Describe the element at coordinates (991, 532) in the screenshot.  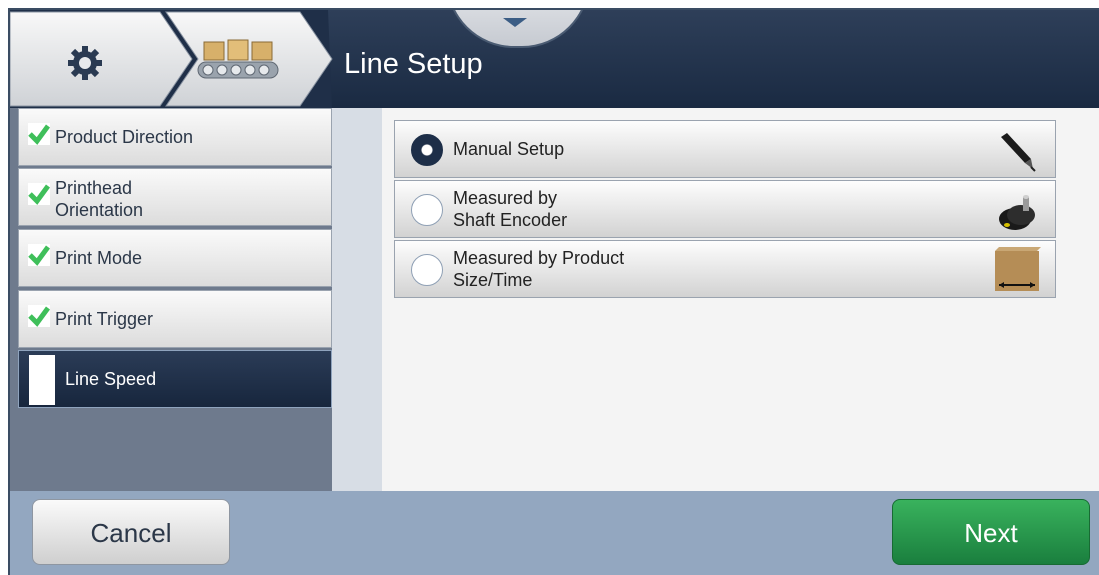
I see `next-button: Next` at that location.